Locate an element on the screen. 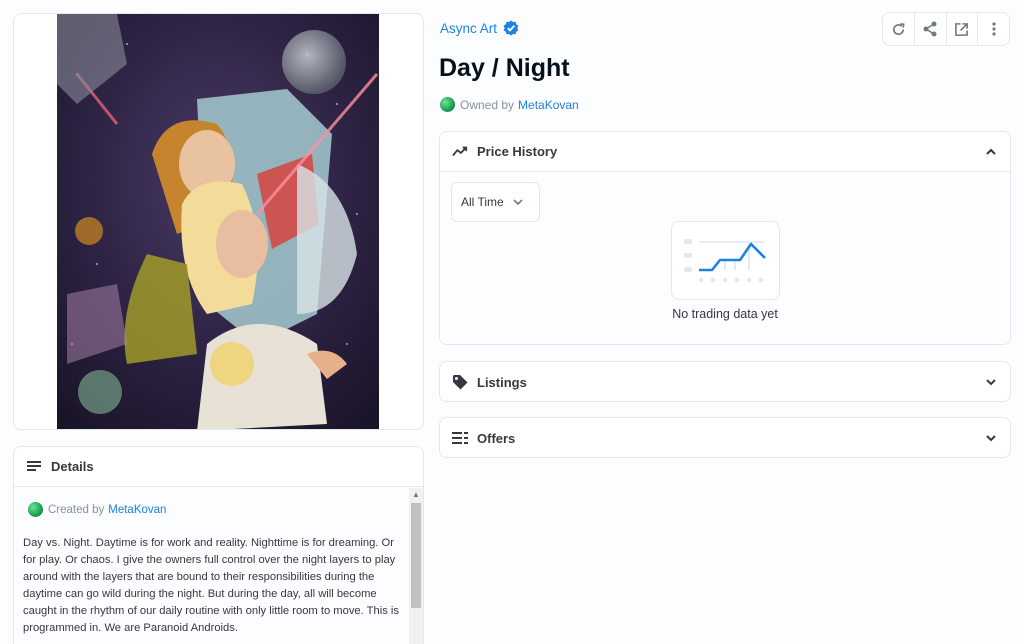 The width and height of the screenshot is (1024, 644). offers-panel: Offers is located at coordinates (725, 437).